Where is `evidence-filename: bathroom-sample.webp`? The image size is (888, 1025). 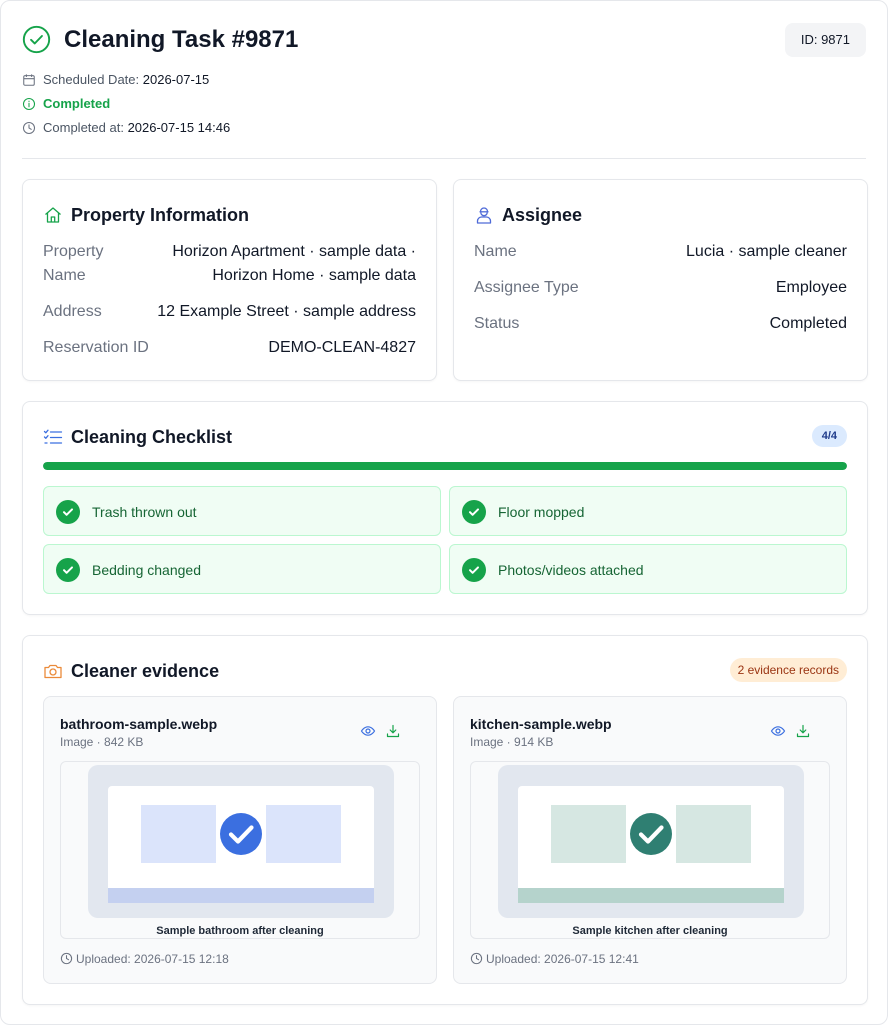
evidence-filename: bathroom-sample.webp is located at coordinates (139, 724).